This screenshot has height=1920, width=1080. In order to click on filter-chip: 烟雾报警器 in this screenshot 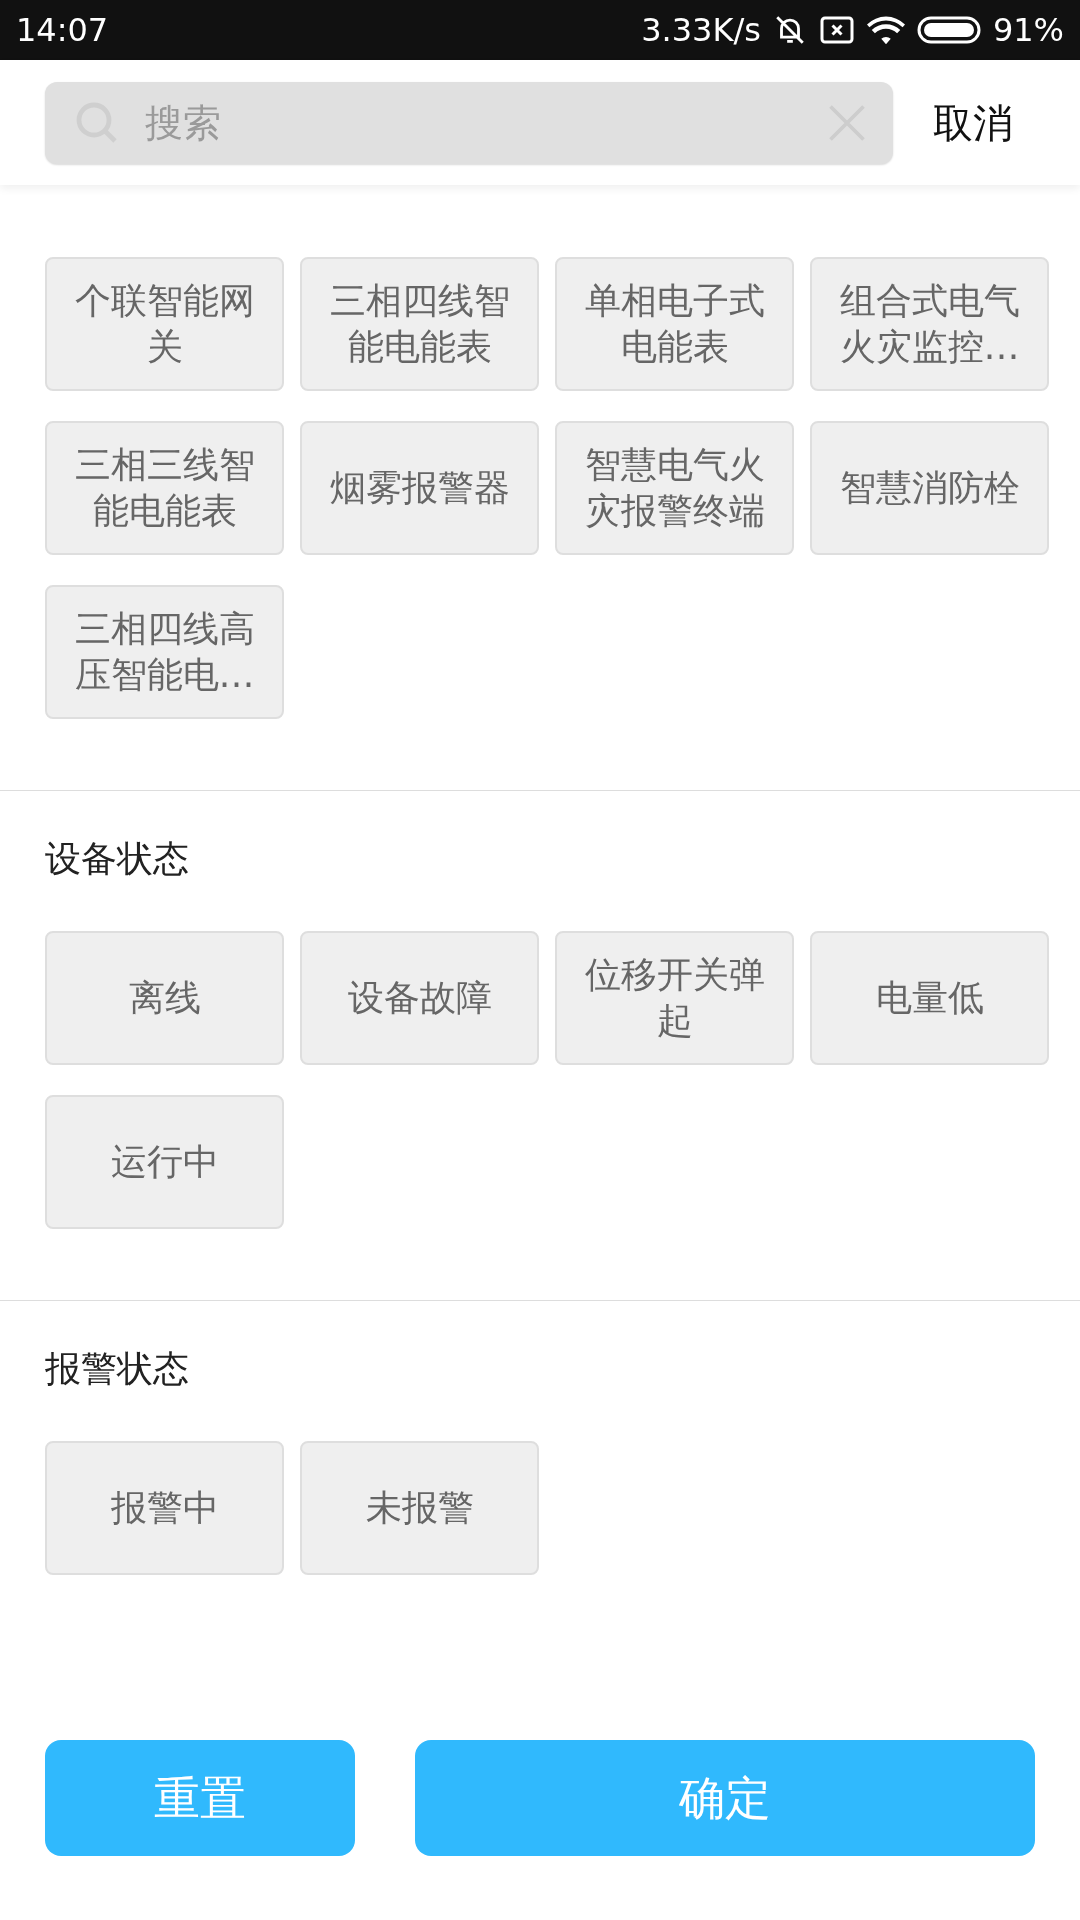, I will do `click(419, 488)`.